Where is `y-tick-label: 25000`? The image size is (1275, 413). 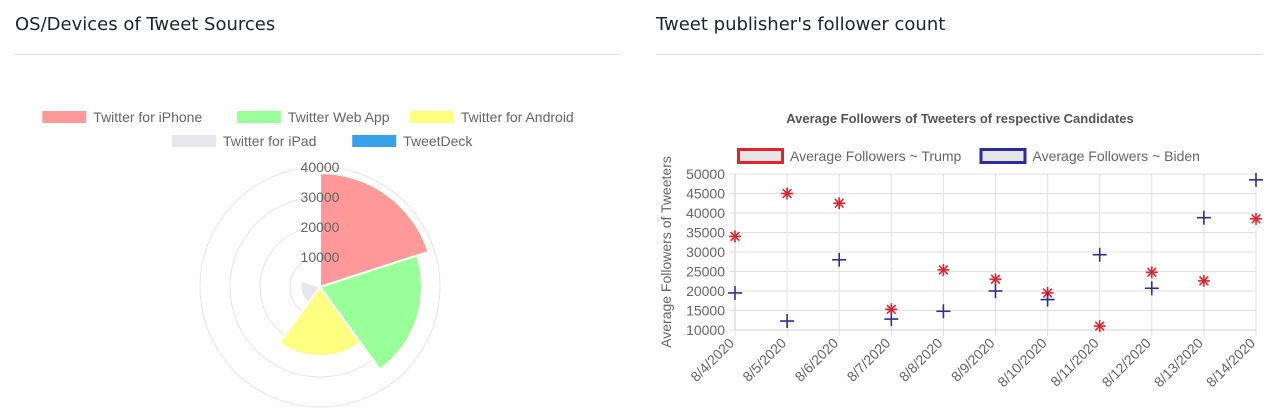
y-tick-label: 25000 is located at coordinates (705, 272).